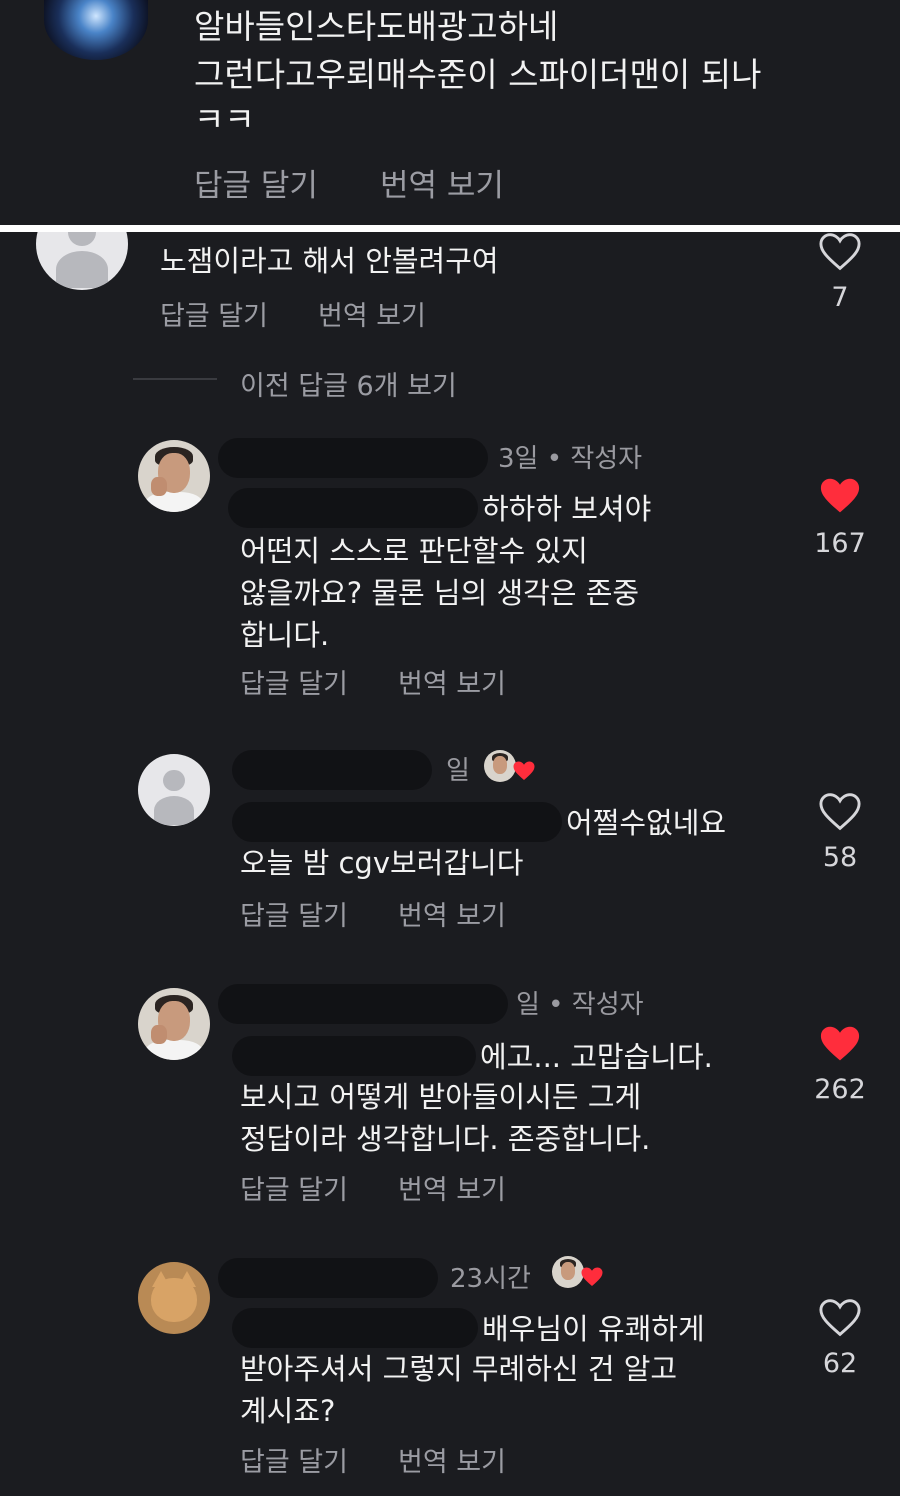 The height and width of the screenshot is (1496, 900). I want to click on reply-text-line: 어쩔수없네요, so click(646, 823).